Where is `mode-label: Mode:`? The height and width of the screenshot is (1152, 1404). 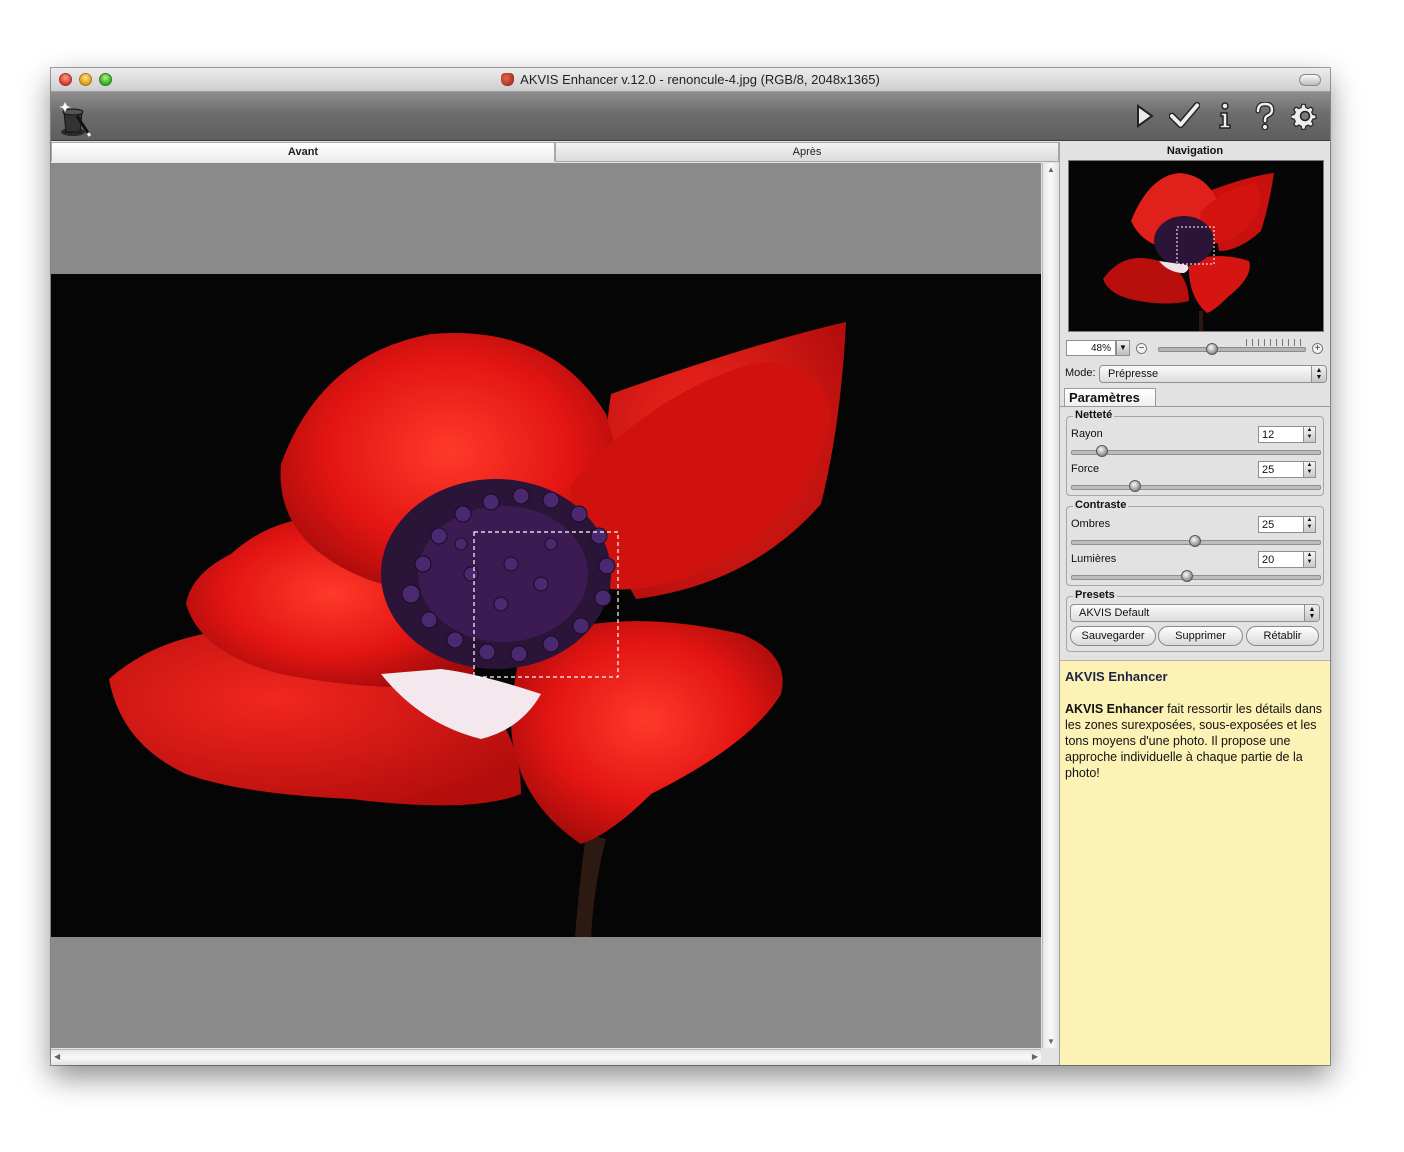
mode-label: Mode: is located at coordinates (1080, 373).